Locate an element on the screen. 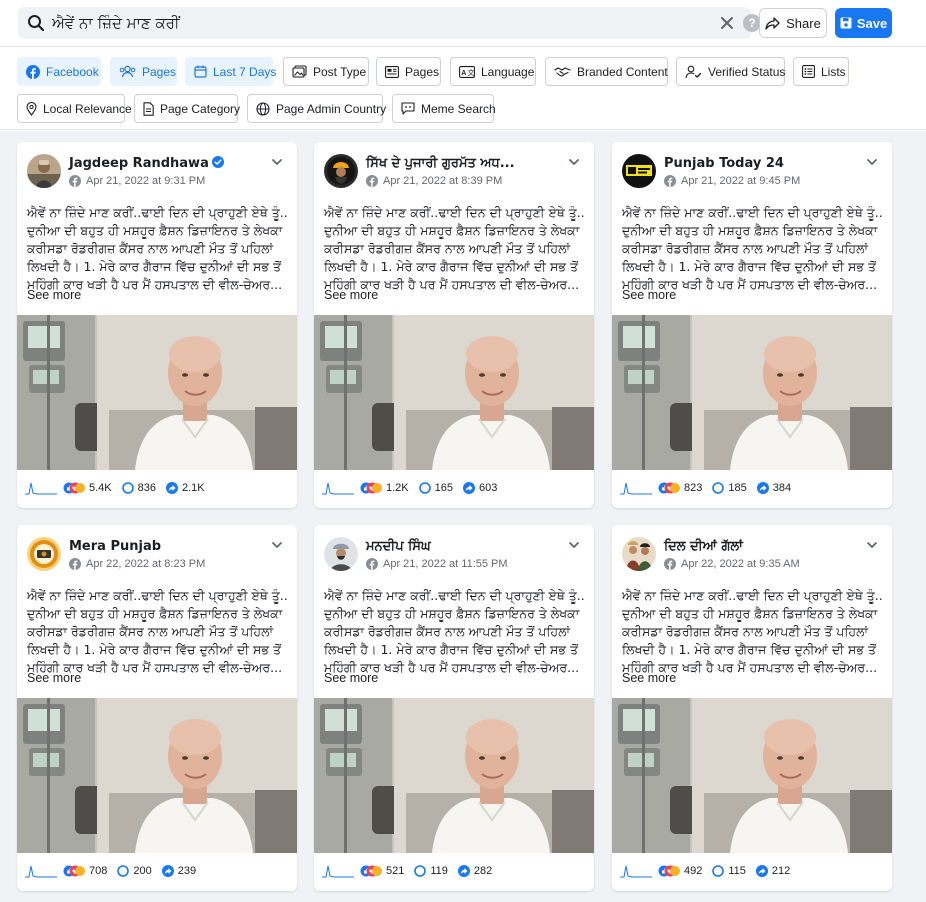 This screenshot has width=926, height=902. filter-chip-lists: Lists is located at coordinates (821, 71).